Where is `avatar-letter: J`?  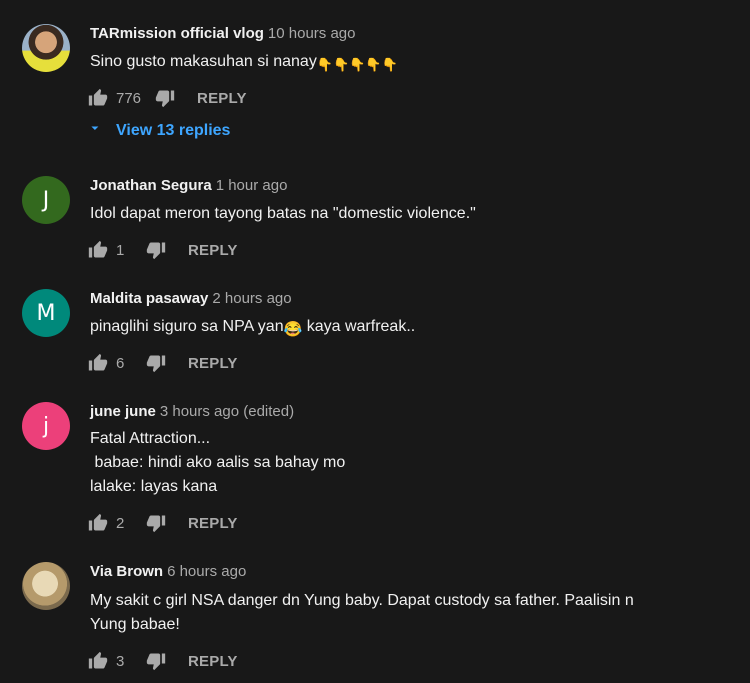
avatar-letter: J is located at coordinates (46, 200).